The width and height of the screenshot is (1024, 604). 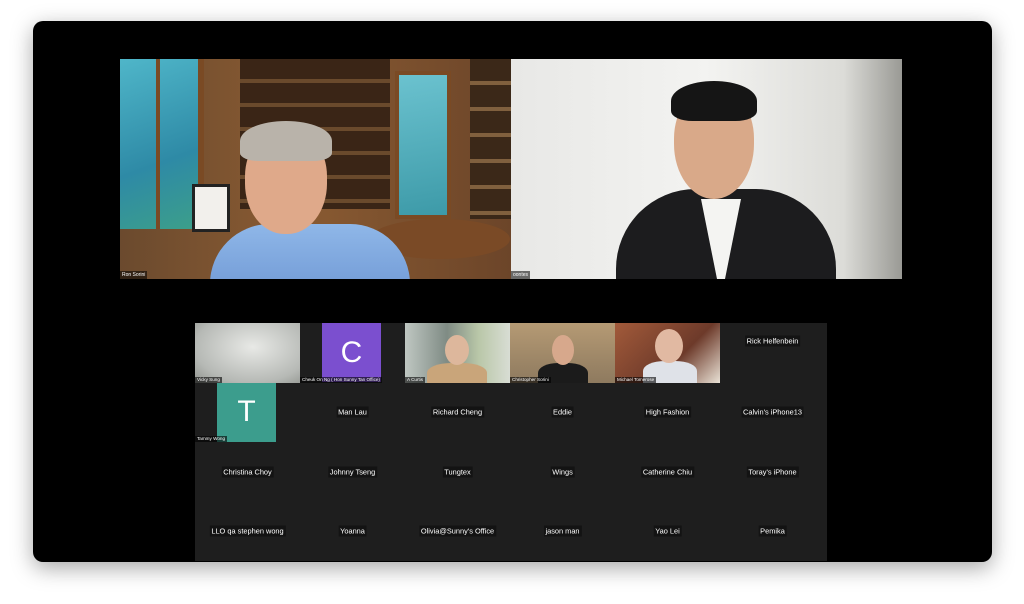 I want to click on participant-name: Rick Helfenbein, so click(x=772, y=341).